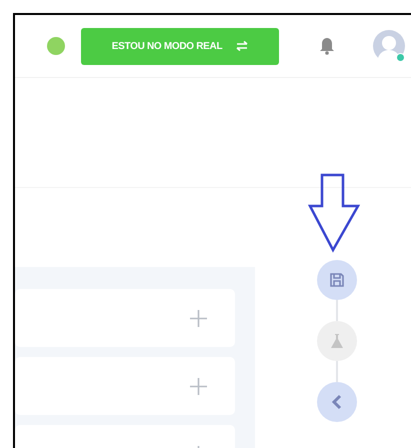 The image size is (411, 448). I want to click on user-avatar, so click(389, 46).